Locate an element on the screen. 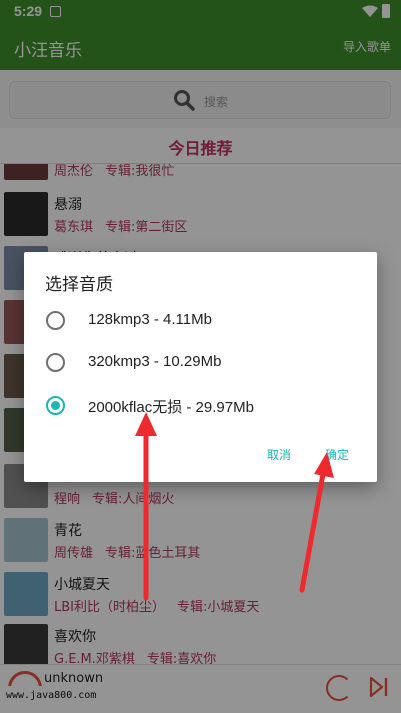  quality-option-320k: 320kmp3 - 10.29Mb is located at coordinates (200, 363).